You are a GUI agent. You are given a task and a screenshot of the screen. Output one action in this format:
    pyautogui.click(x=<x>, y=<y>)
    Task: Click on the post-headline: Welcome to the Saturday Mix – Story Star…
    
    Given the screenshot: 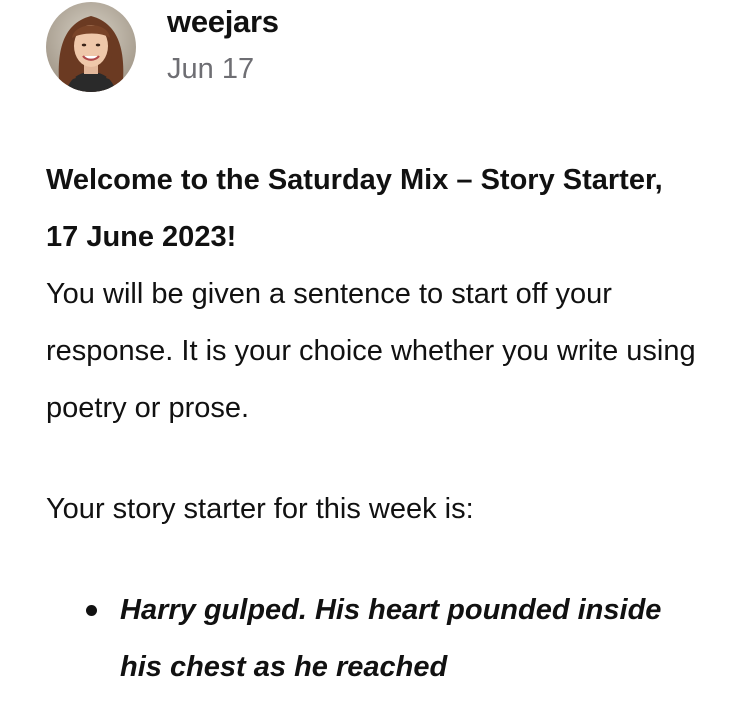 What is the action you would take?
    pyautogui.click(x=354, y=208)
    